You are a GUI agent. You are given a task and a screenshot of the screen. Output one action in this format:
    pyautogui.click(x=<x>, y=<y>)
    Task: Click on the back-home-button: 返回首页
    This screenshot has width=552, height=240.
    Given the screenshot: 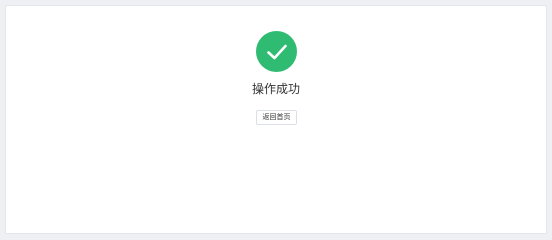 What is the action you would take?
    pyautogui.click(x=276, y=117)
    